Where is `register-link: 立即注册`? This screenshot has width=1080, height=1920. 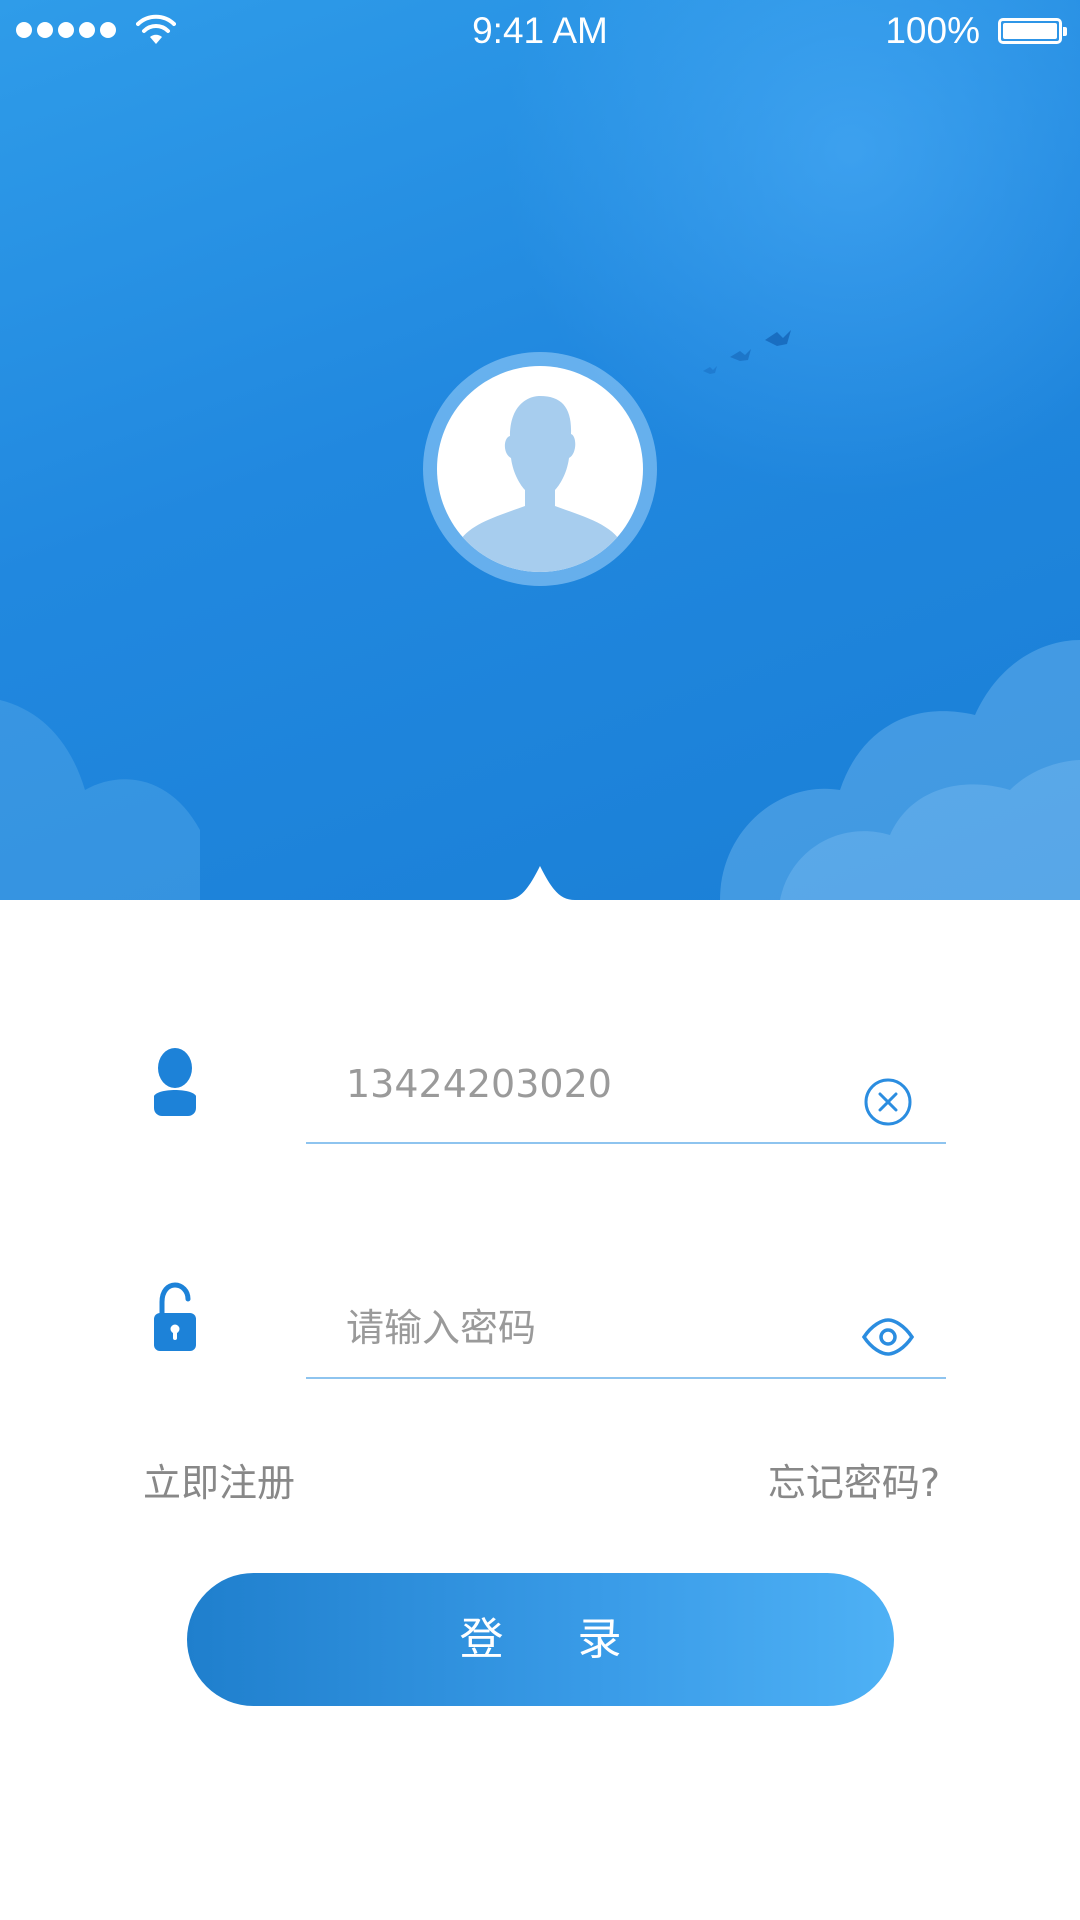 register-link: 立即注册 is located at coordinates (219, 1479).